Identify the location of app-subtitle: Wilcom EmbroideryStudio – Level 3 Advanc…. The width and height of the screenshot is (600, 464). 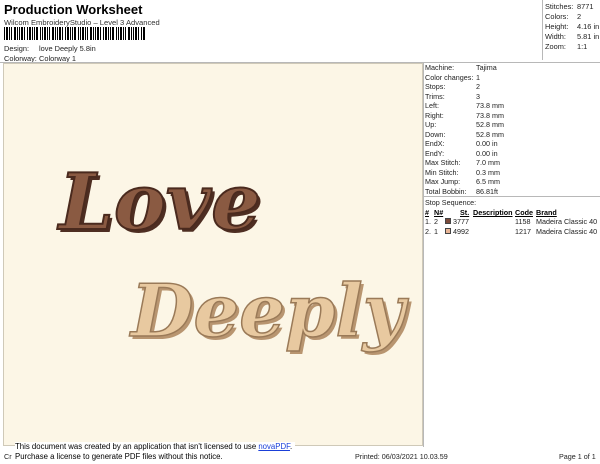
(82, 22).